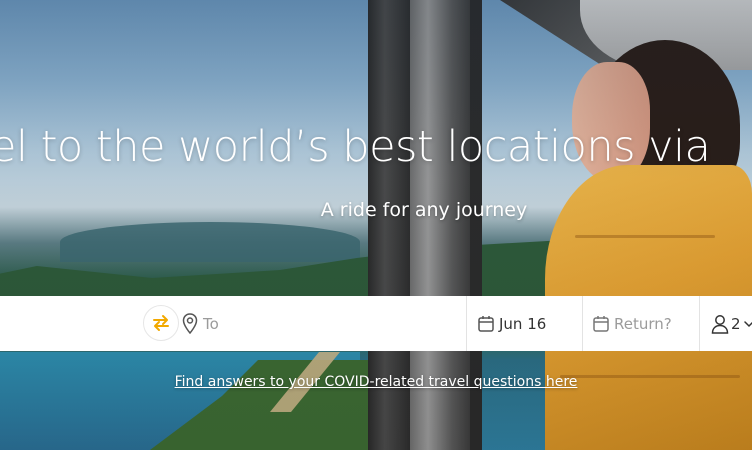 Image resolution: width=752 pixels, height=450 pixels. What do you see at coordinates (747, 324) in the screenshot?
I see `chevron-down-icon` at bounding box center [747, 324].